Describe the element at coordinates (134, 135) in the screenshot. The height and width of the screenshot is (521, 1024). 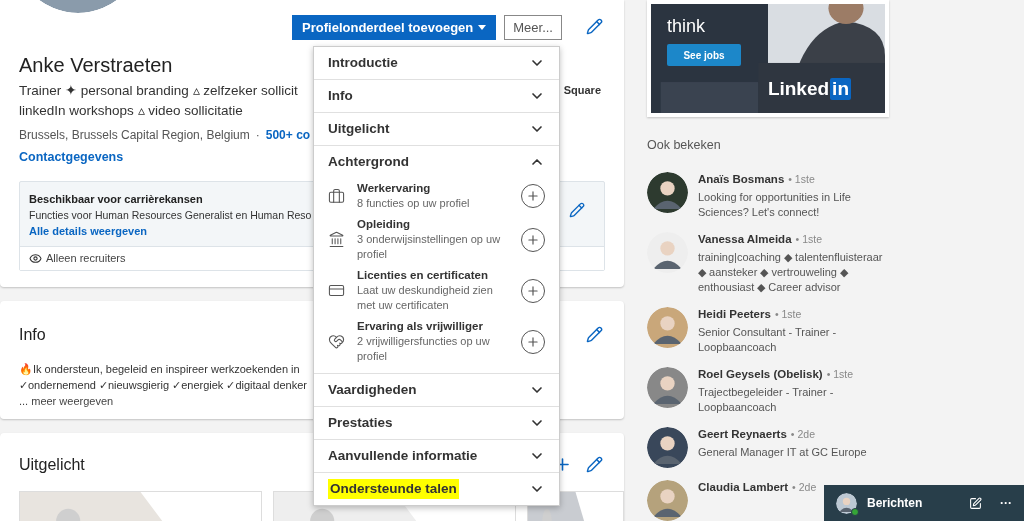
I see `location-text: Brussels, Brussels Capital Region, Belgium` at that location.